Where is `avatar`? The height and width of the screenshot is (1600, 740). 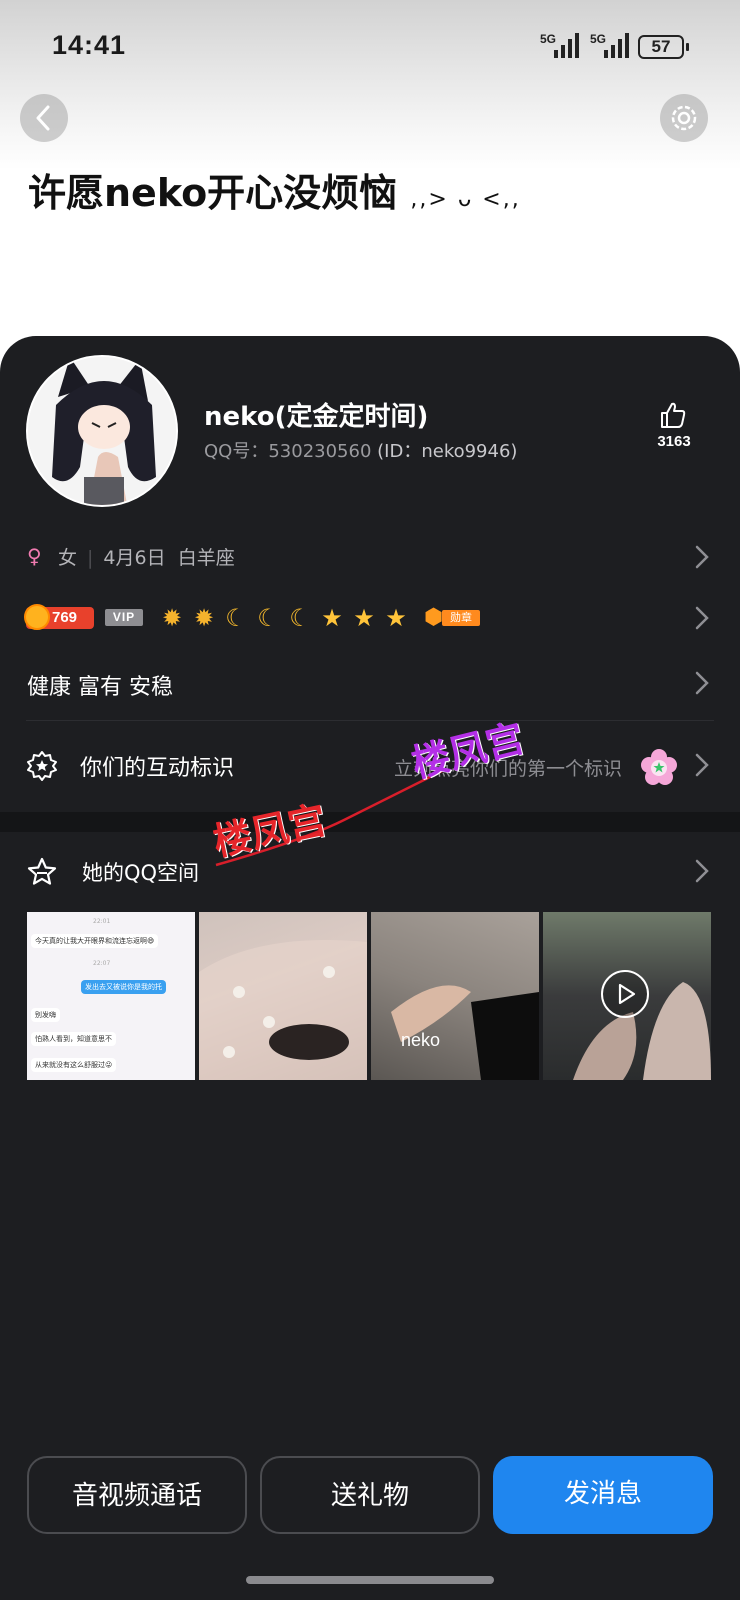
avatar is located at coordinates (102, 431).